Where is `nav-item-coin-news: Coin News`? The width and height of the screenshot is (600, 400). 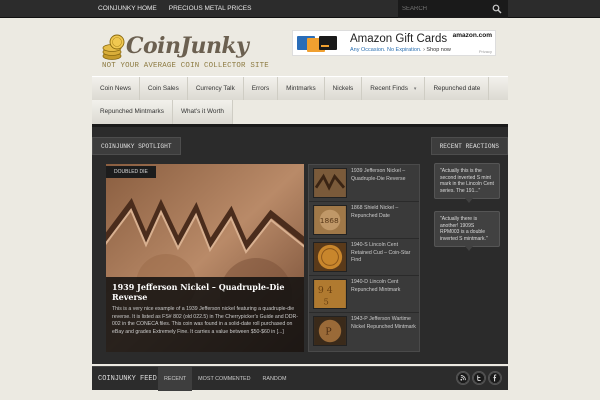 nav-item-coin-news: Coin News is located at coordinates (116, 88).